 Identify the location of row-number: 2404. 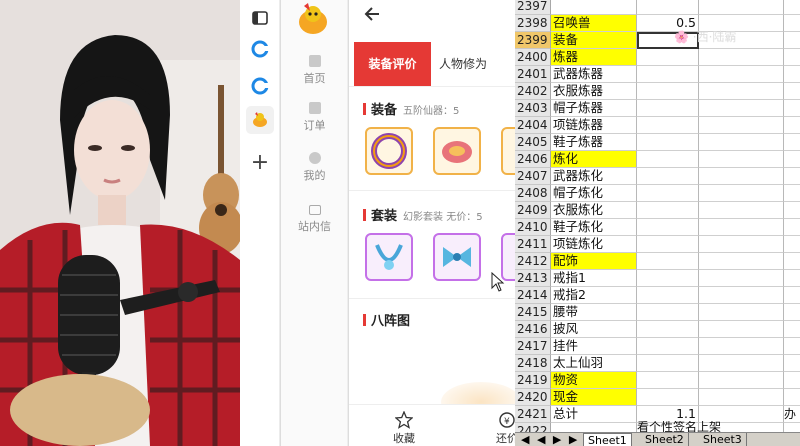
(533, 125).